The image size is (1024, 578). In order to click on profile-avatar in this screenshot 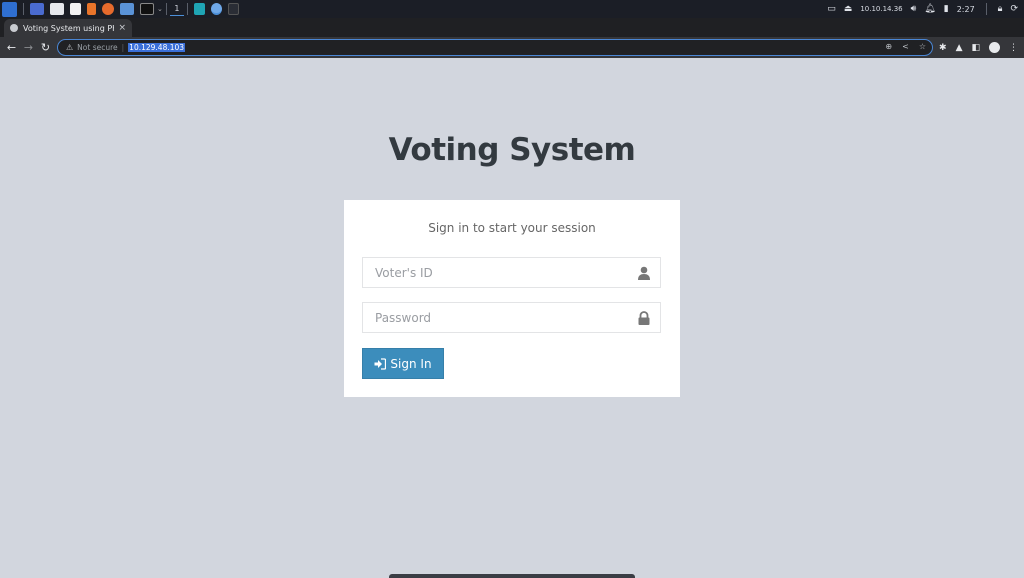, I will do `click(994, 47)`.